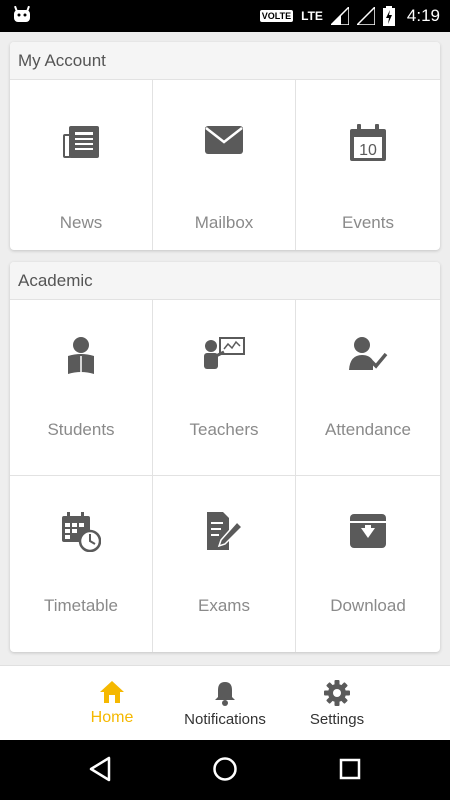  Describe the element at coordinates (368, 222) in the screenshot. I see `tile-label: Events` at that location.